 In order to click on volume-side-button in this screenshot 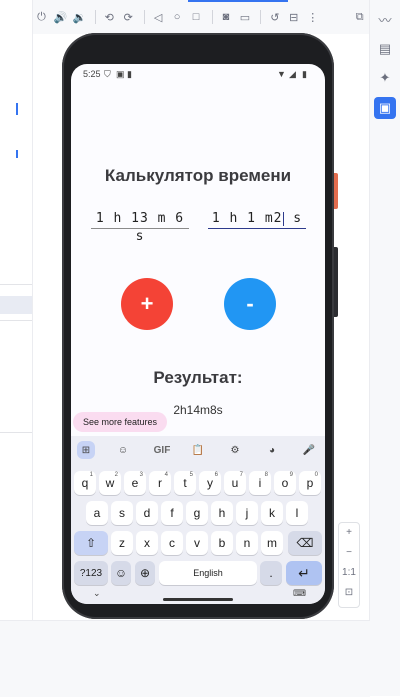, I will do `click(336, 282)`.